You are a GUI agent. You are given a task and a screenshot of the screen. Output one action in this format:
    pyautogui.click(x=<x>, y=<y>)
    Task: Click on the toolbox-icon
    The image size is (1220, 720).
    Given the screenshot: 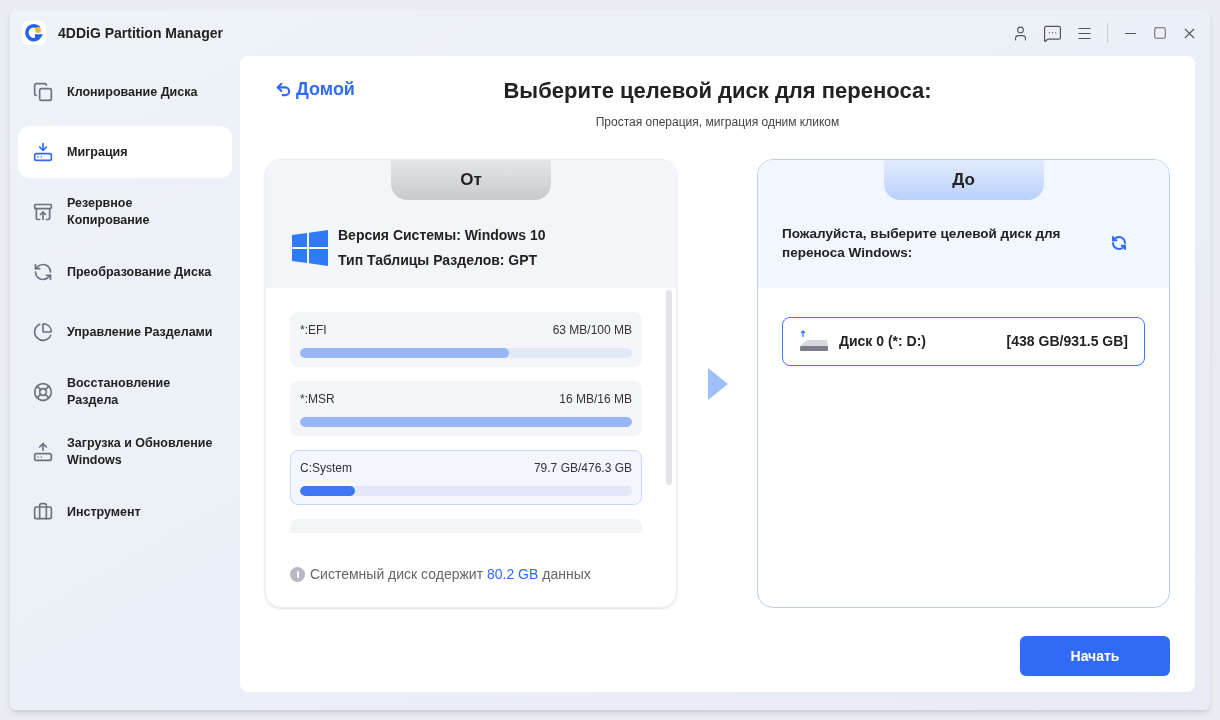 What is the action you would take?
    pyautogui.click(x=43, y=512)
    